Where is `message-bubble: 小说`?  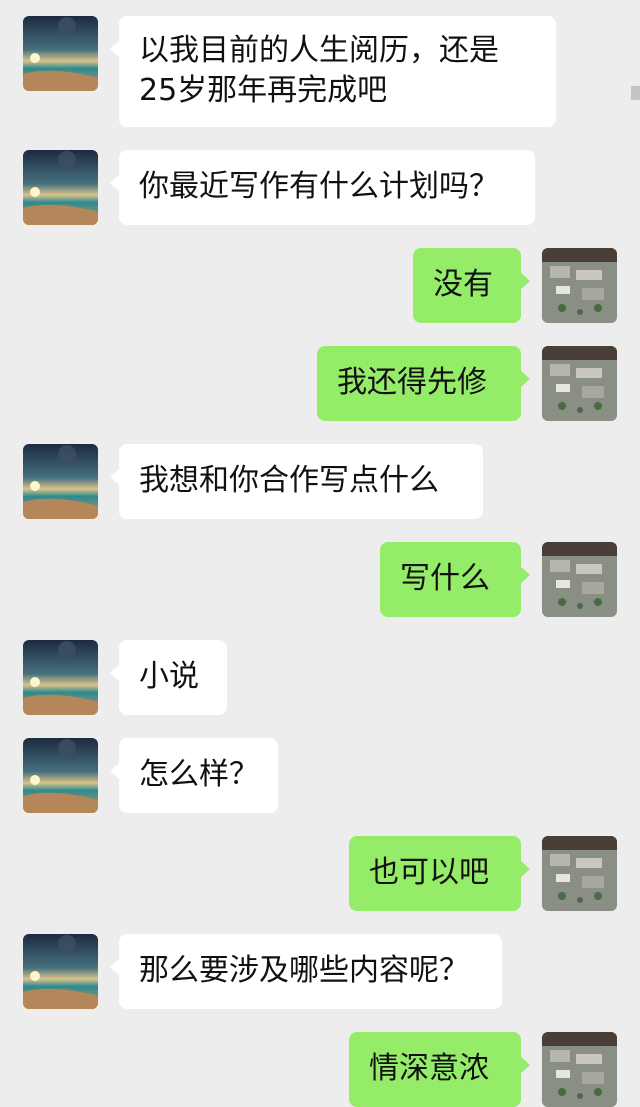
message-bubble: 小说 is located at coordinates (168, 677).